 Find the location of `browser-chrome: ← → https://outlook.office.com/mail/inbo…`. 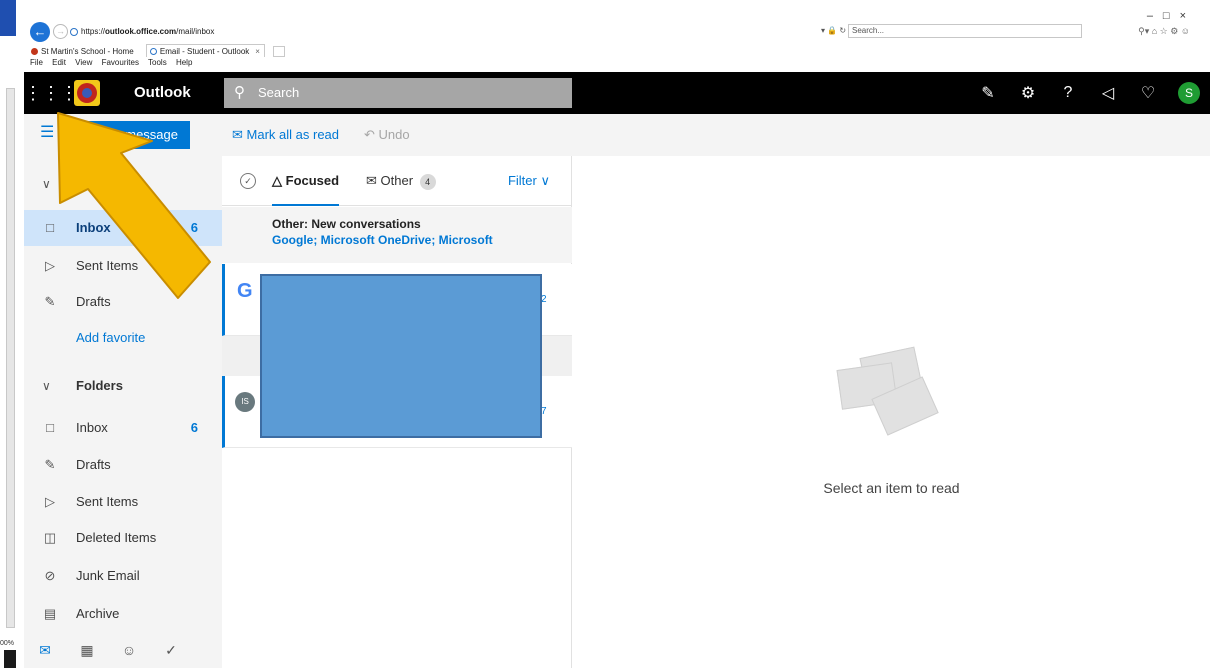

browser-chrome: ← → https://outlook.office.com/mail/inbo… is located at coordinates (614, 36).